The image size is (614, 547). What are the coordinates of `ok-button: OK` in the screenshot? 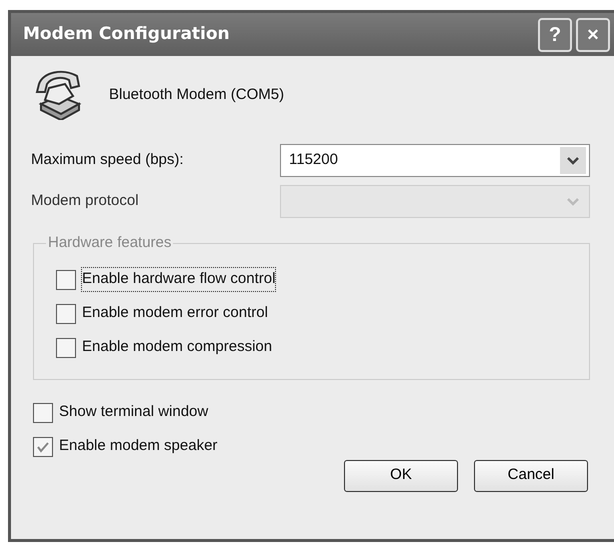 It's located at (401, 476).